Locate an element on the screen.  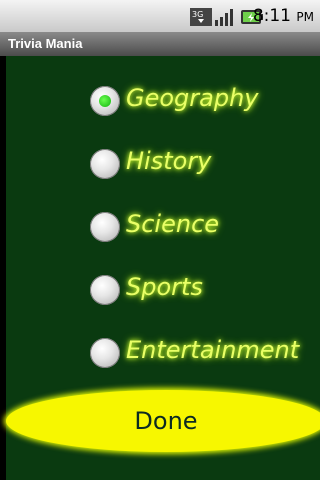
3g-data-icon: 3G is located at coordinates (201, 17).